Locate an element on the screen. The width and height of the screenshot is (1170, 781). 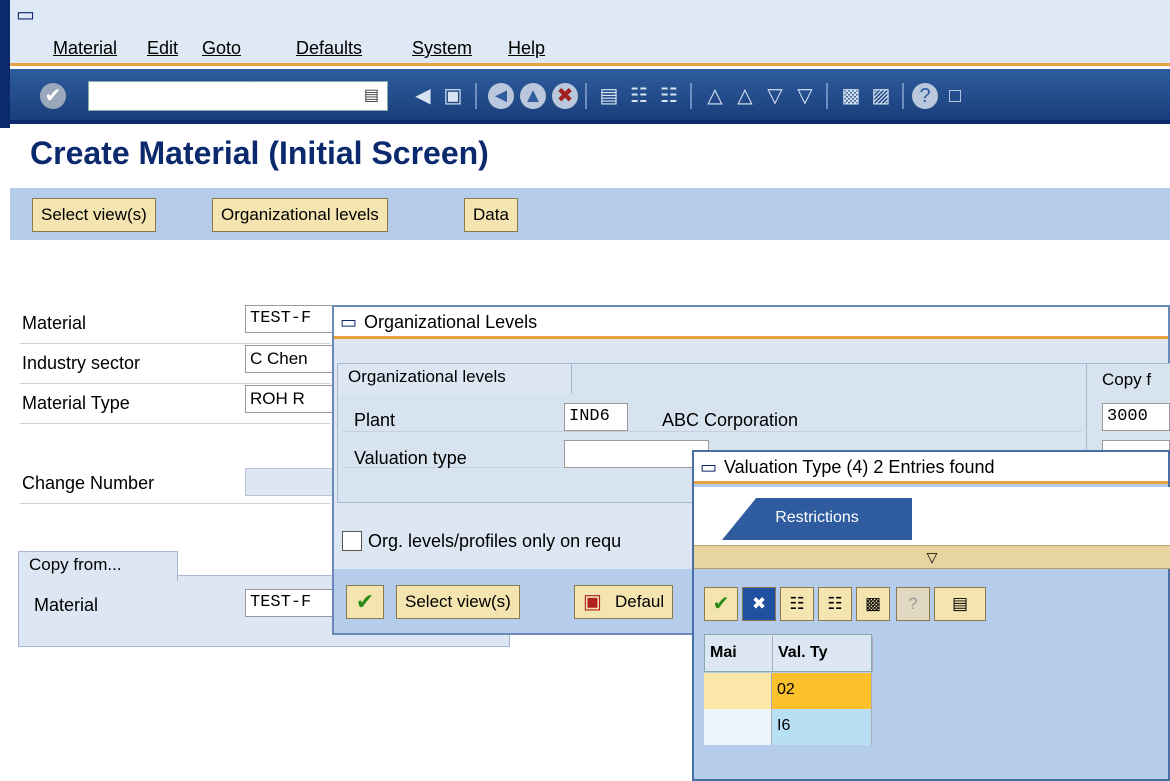
select-views-button: Select view(s) is located at coordinates (94, 215).